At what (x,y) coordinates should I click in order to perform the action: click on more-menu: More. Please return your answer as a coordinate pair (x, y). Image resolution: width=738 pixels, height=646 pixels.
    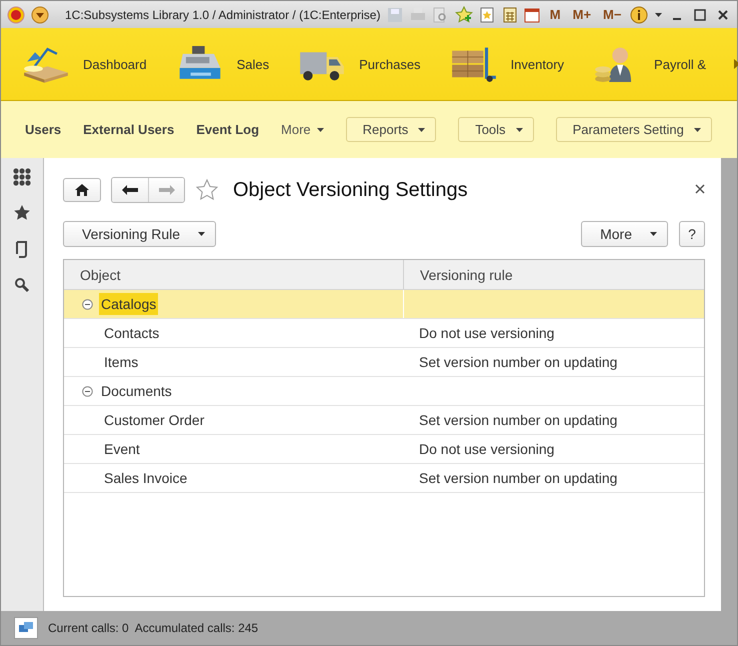
    Looking at the image, I should click on (302, 129).